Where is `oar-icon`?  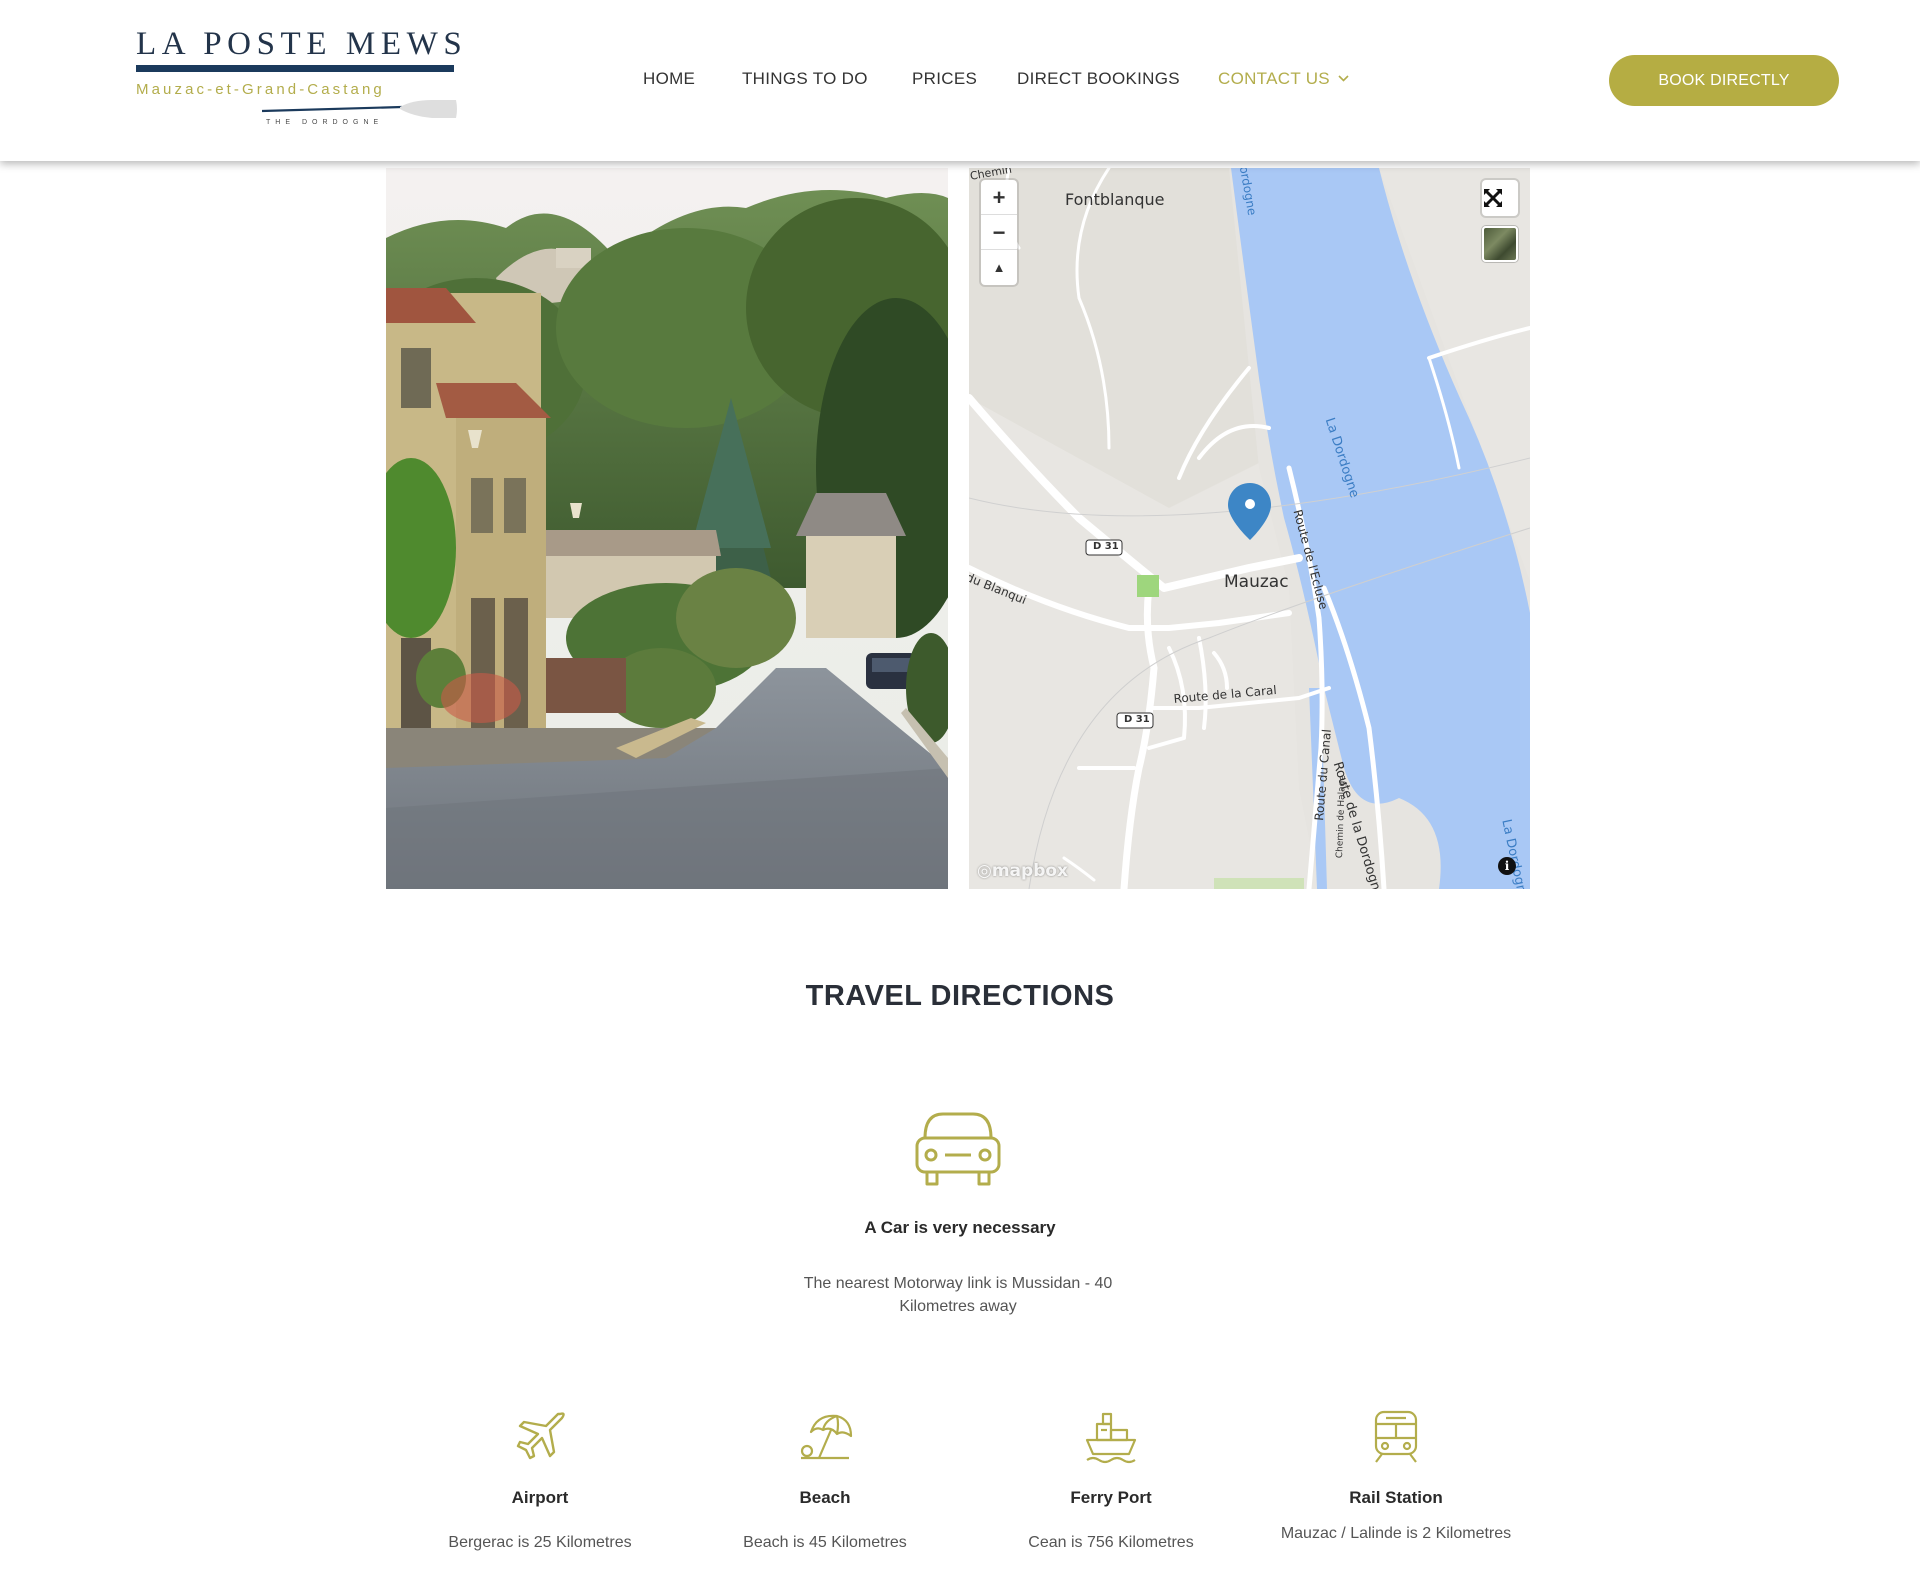
oar-icon is located at coordinates (359, 109).